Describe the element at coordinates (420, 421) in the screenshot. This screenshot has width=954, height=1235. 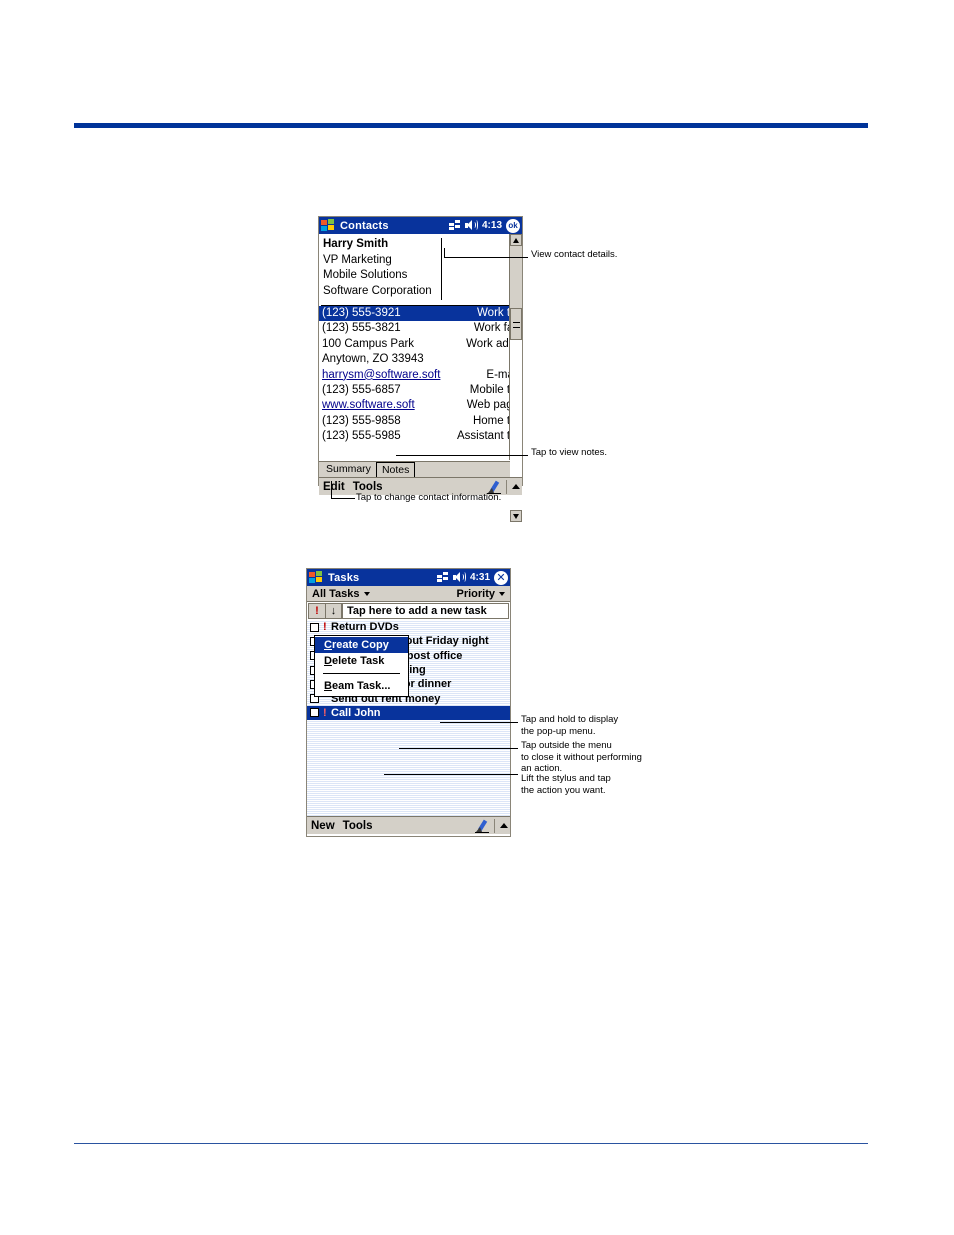
I see `contact-detail-row: (123) 555-9858 Home tel` at that location.